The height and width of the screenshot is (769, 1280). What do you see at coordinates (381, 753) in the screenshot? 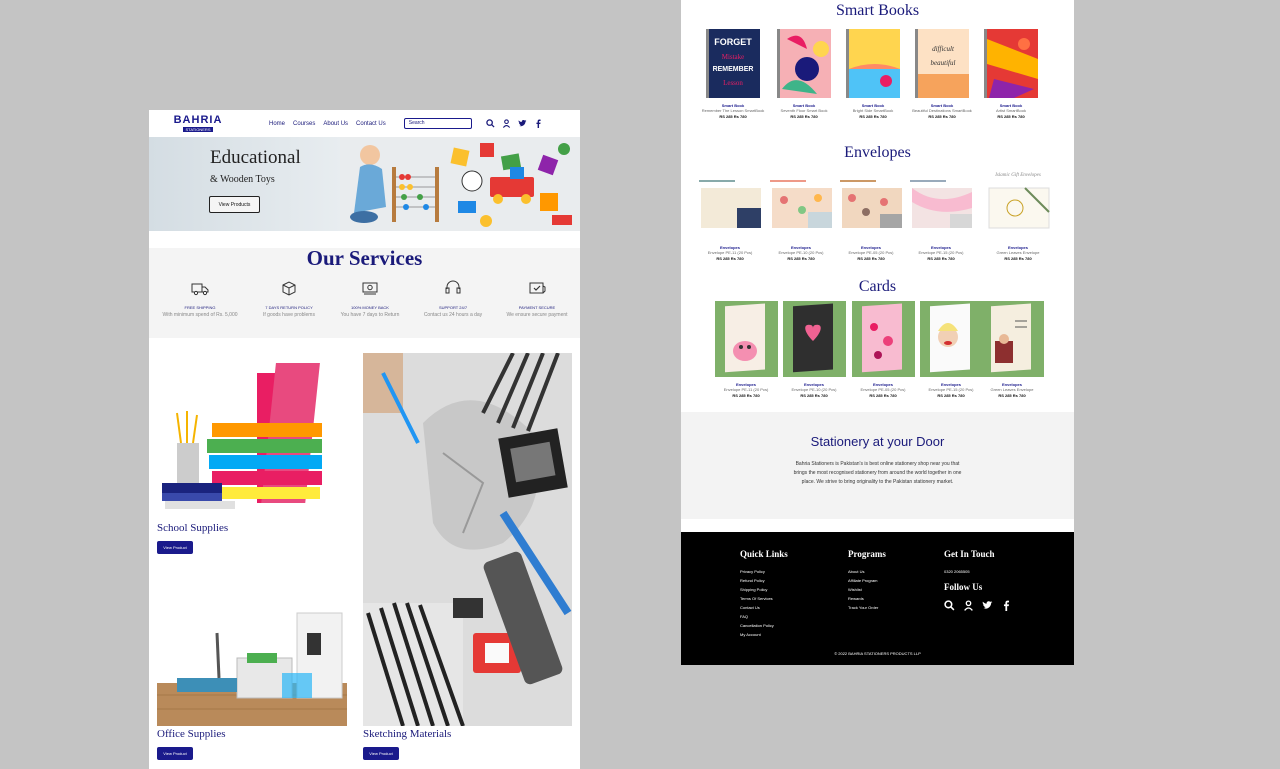
I see `sketching-materials-view-button: View Product` at bounding box center [381, 753].